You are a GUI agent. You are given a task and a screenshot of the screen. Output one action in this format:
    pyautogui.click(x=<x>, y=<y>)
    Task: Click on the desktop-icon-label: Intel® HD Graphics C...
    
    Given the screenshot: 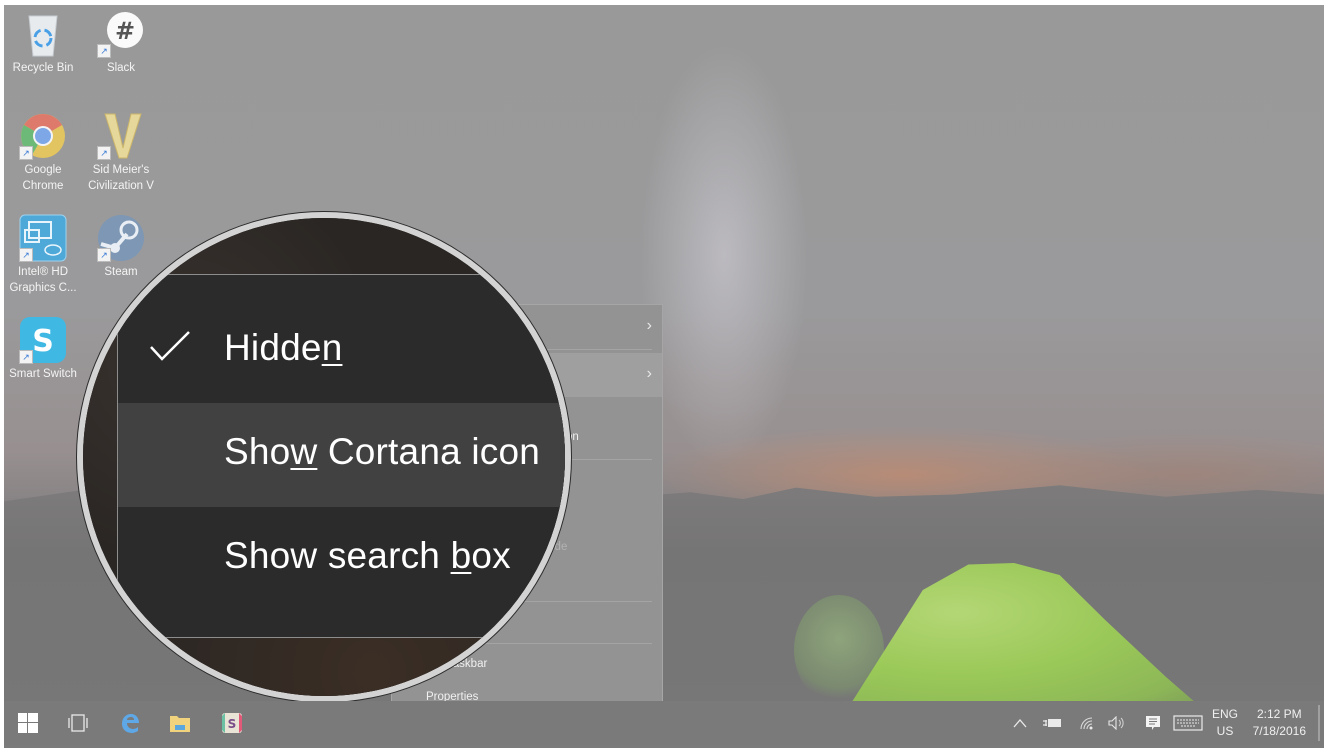 What is the action you would take?
    pyautogui.click(x=43, y=280)
    